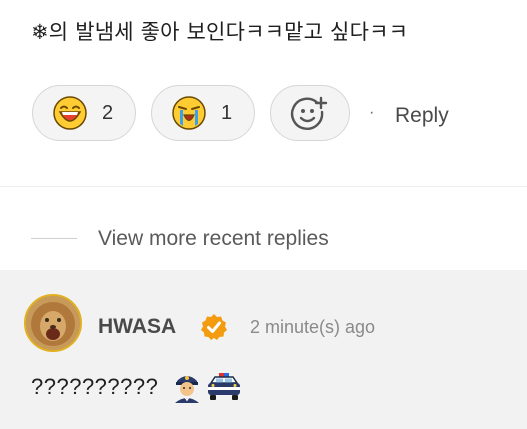 This screenshot has height=429, width=527. I want to click on reaction-count: 2, so click(108, 113).